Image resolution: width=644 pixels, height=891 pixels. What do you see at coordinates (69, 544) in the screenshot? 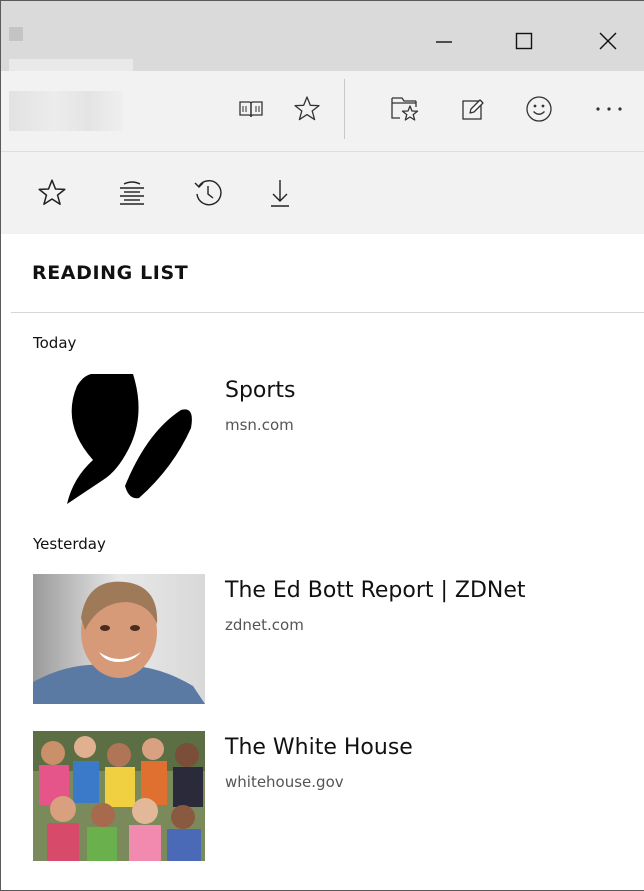
I see `group-label-yesterday: Yesterday` at bounding box center [69, 544].